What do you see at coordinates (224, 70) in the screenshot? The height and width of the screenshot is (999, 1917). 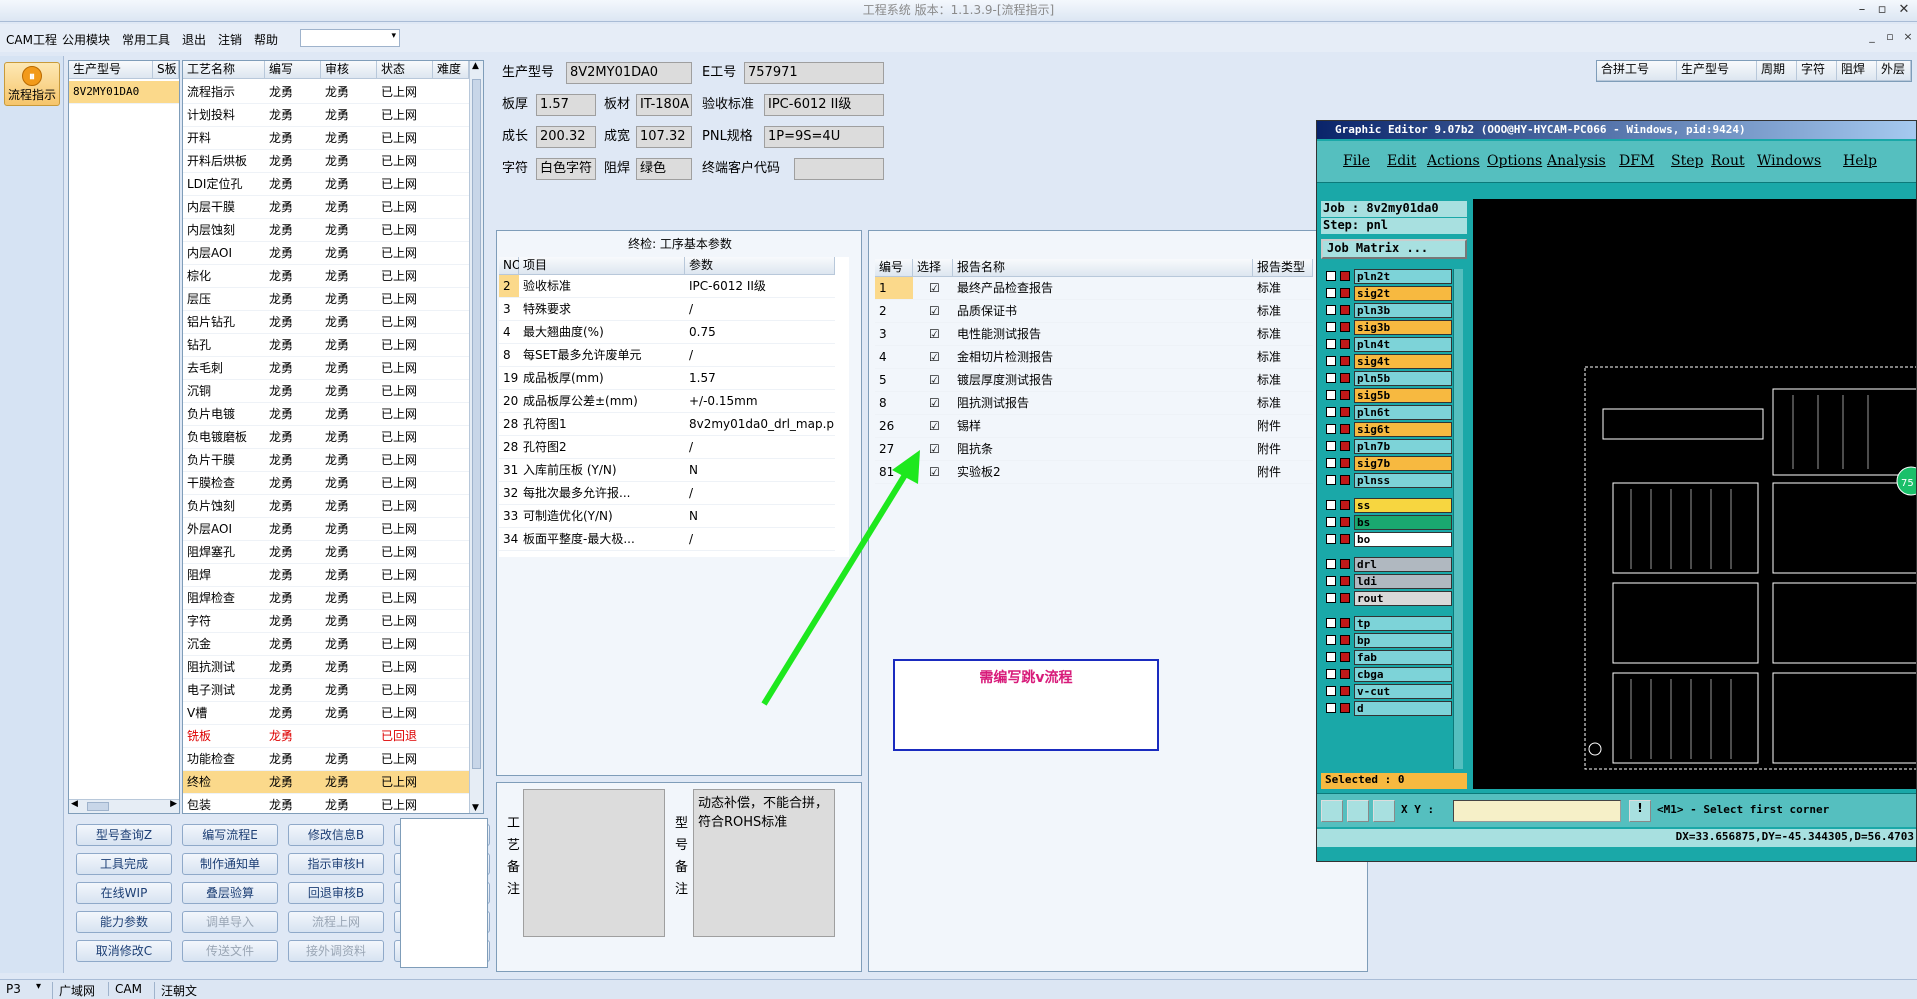 I see `process-header-0: 工艺名称` at bounding box center [224, 70].